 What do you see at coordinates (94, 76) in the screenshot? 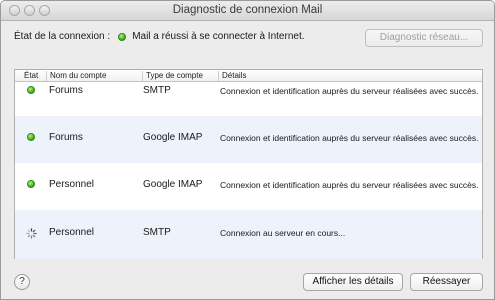
I see `column-header-account-name: Nom du compte` at bounding box center [94, 76].